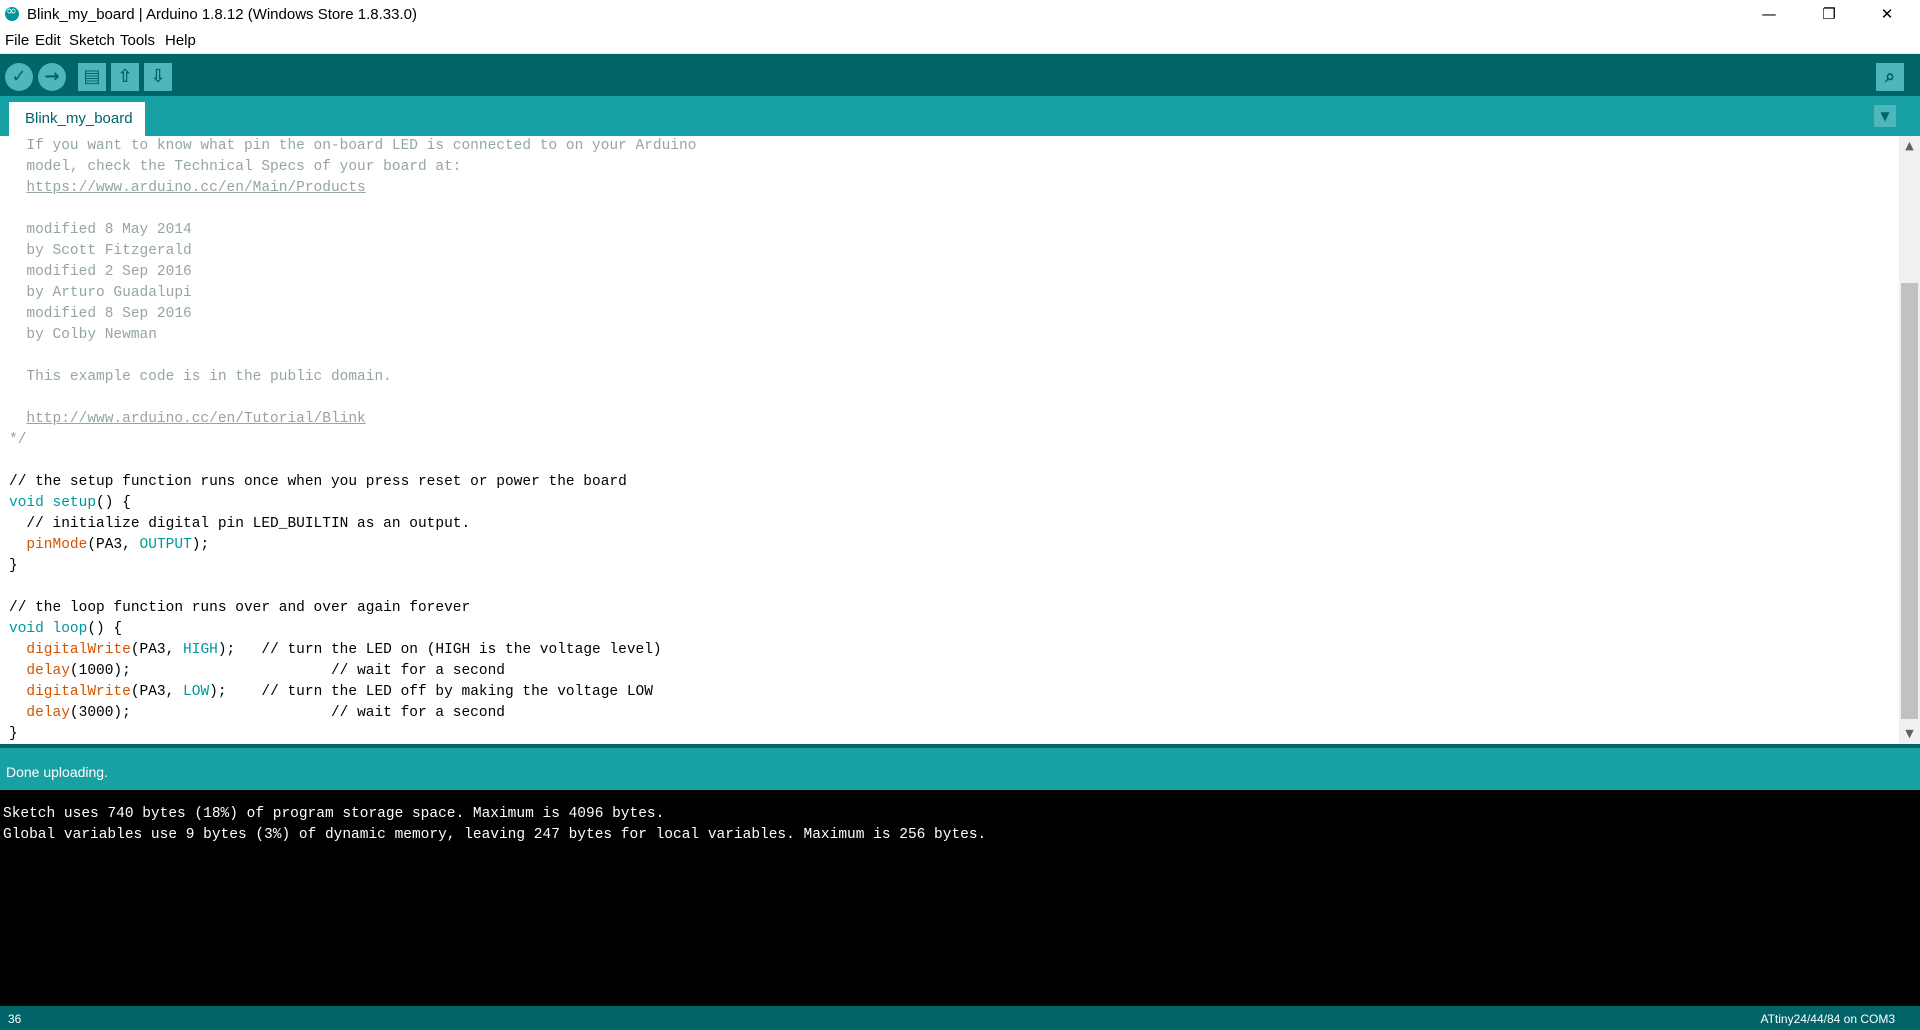 The width and height of the screenshot is (1920, 1030). I want to click on code-line: https://www.arduino.cc/en/Main/Products, so click(187, 188).